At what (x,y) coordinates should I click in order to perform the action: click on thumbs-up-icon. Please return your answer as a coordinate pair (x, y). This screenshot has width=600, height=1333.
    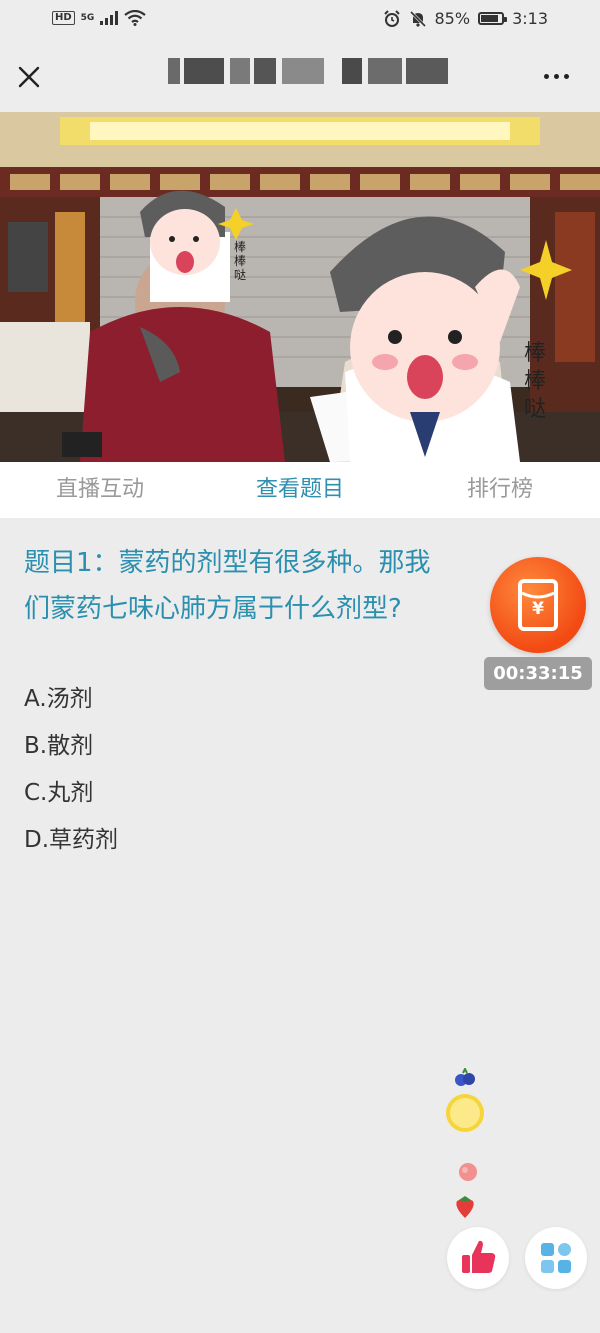
    Looking at the image, I should click on (479, 1256).